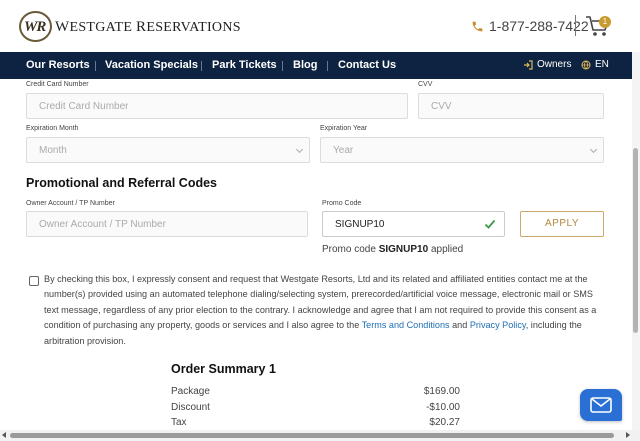 This screenshot has width=640, height=441. I want to click on summary-row-value: $20.27, so click(444, 422).